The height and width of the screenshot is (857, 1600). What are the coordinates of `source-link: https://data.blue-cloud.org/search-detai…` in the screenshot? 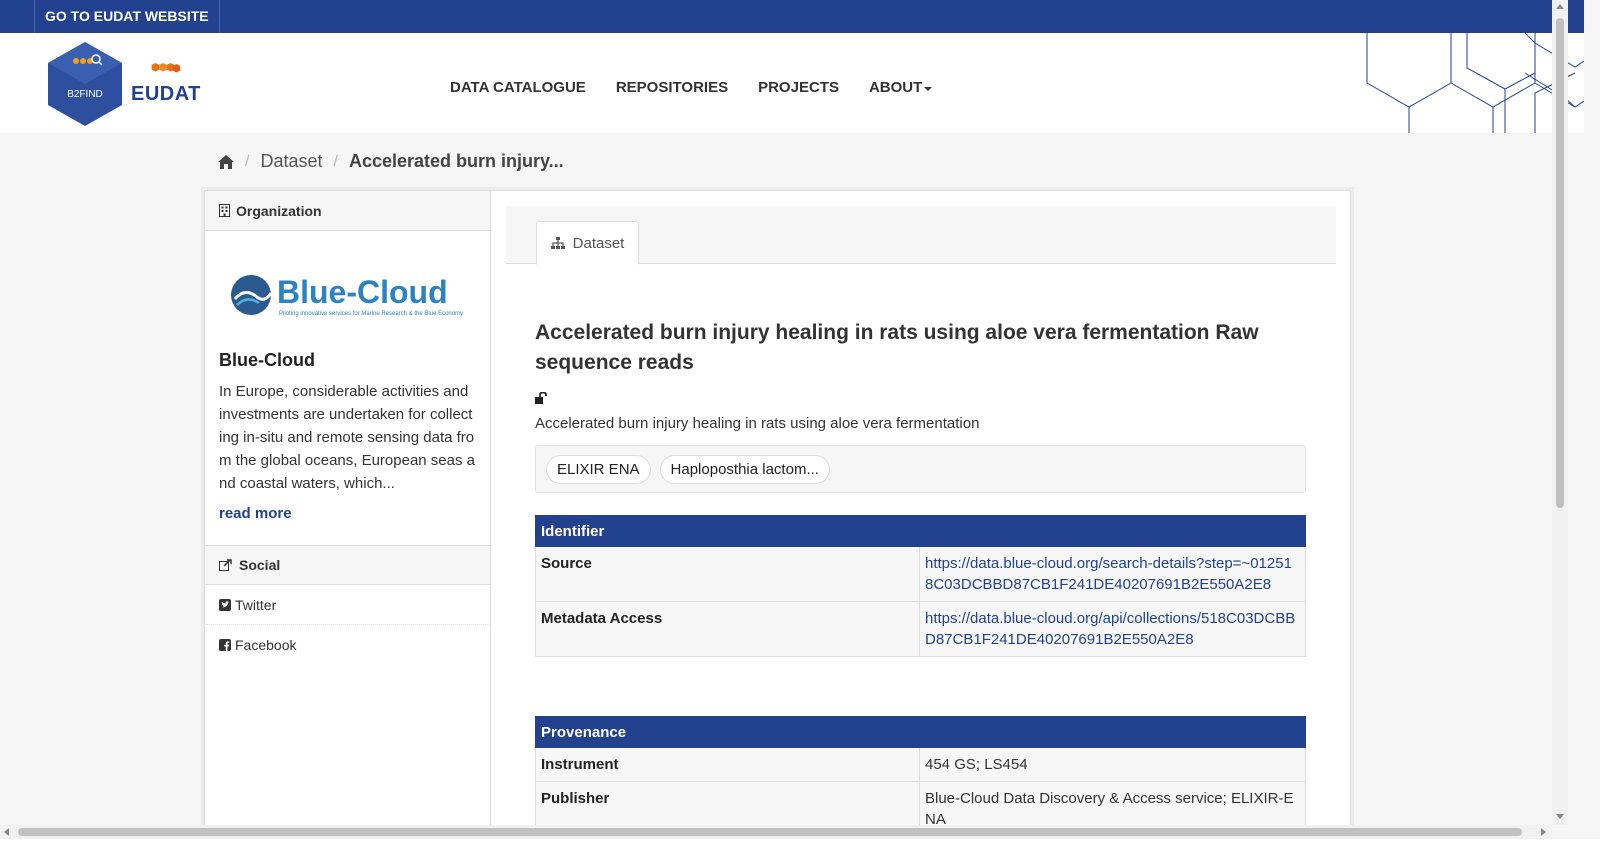 It's located at (1108, 574).